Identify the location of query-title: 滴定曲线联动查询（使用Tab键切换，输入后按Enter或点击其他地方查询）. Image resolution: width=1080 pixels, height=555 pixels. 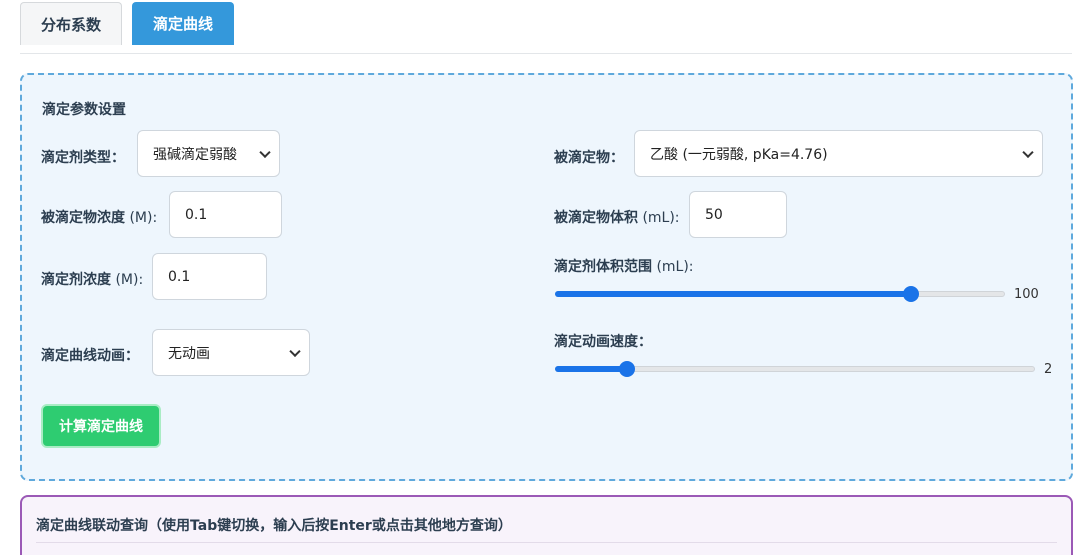
(274, 526).